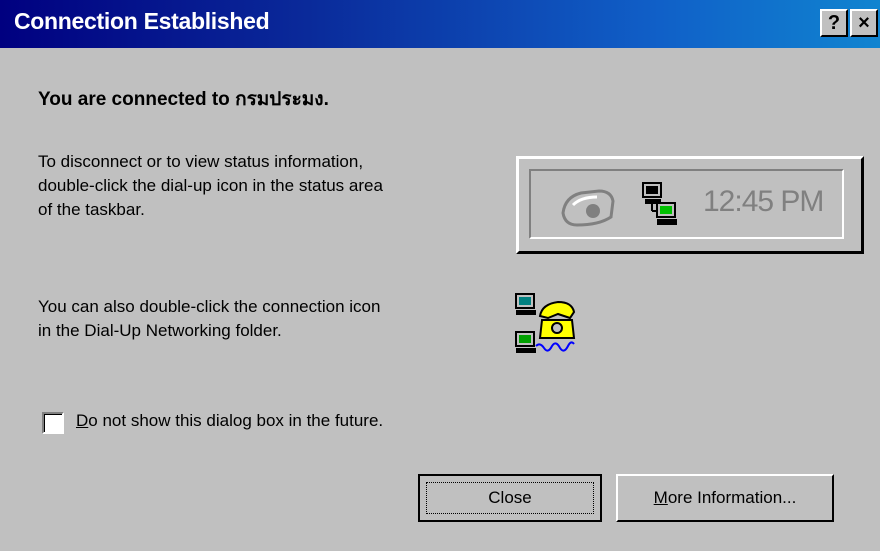 The height and width of the screenshot is (551, 880). Describe the element at coordinates (686, 204) in the screenshot. I see `tray-status-area: 12:45 PM` at that location.